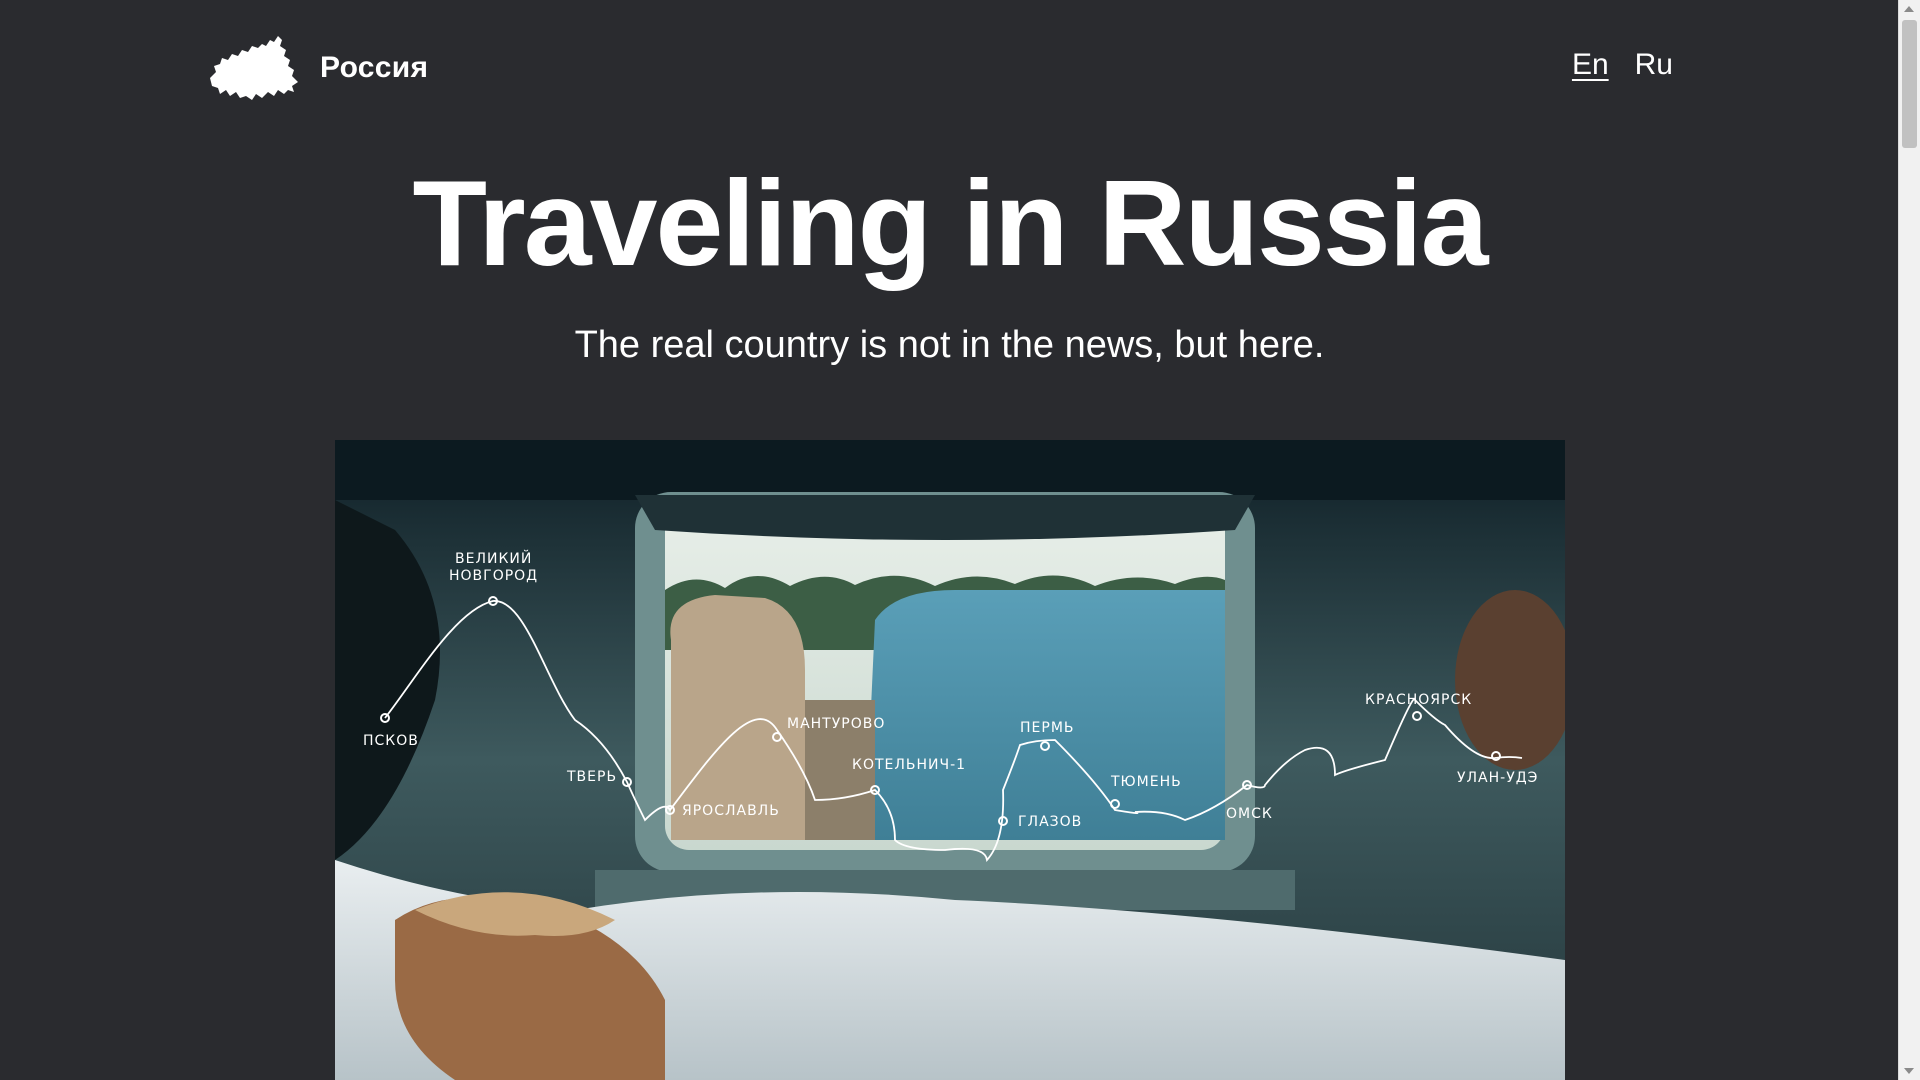 Image resolution: width=1920 pixels, height=1080 pixels. Describe the element at coordinates (1047, 728) in the screenshot. I see `city-label-perm: ПЕРМЬ` at that location.